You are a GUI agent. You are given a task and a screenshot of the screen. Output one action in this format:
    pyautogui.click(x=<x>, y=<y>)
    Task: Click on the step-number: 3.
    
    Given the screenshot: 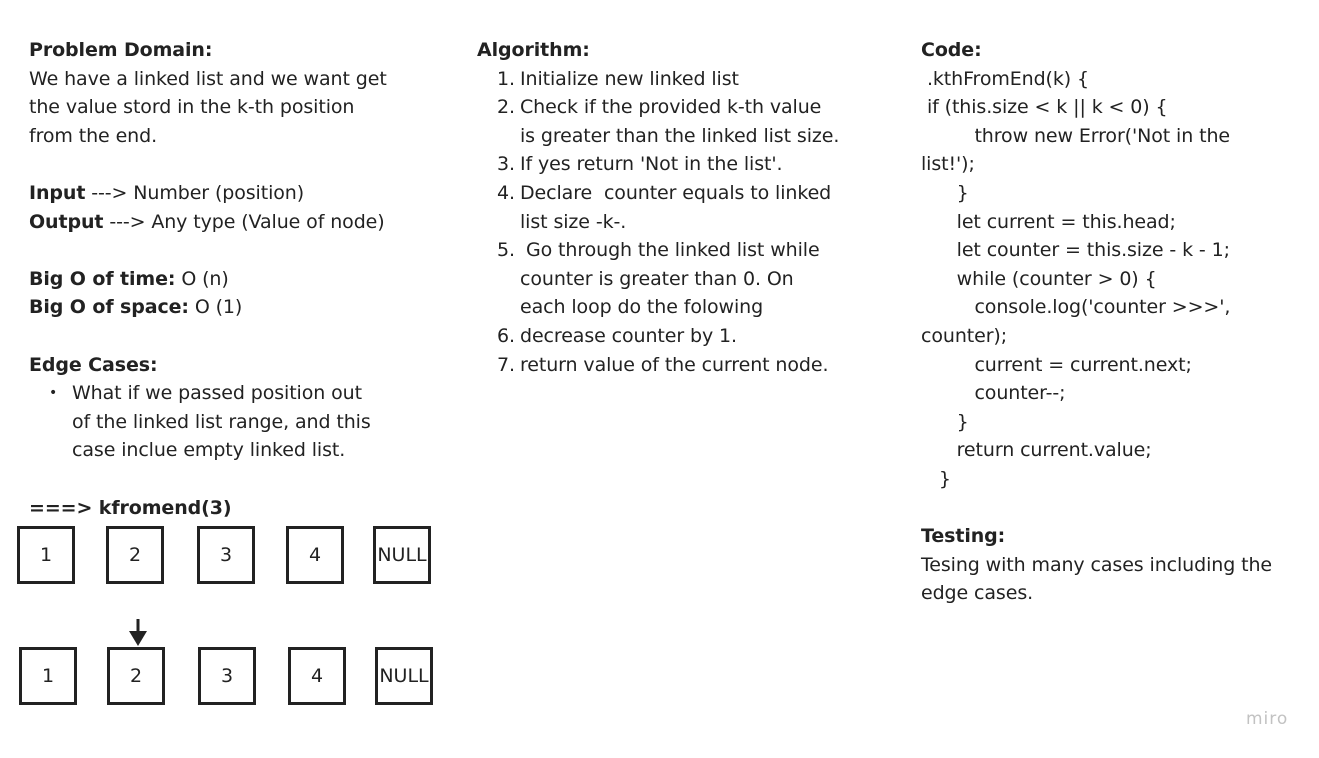 What is the action you would take?
    pyautogui.click(x=506, y=164)
    